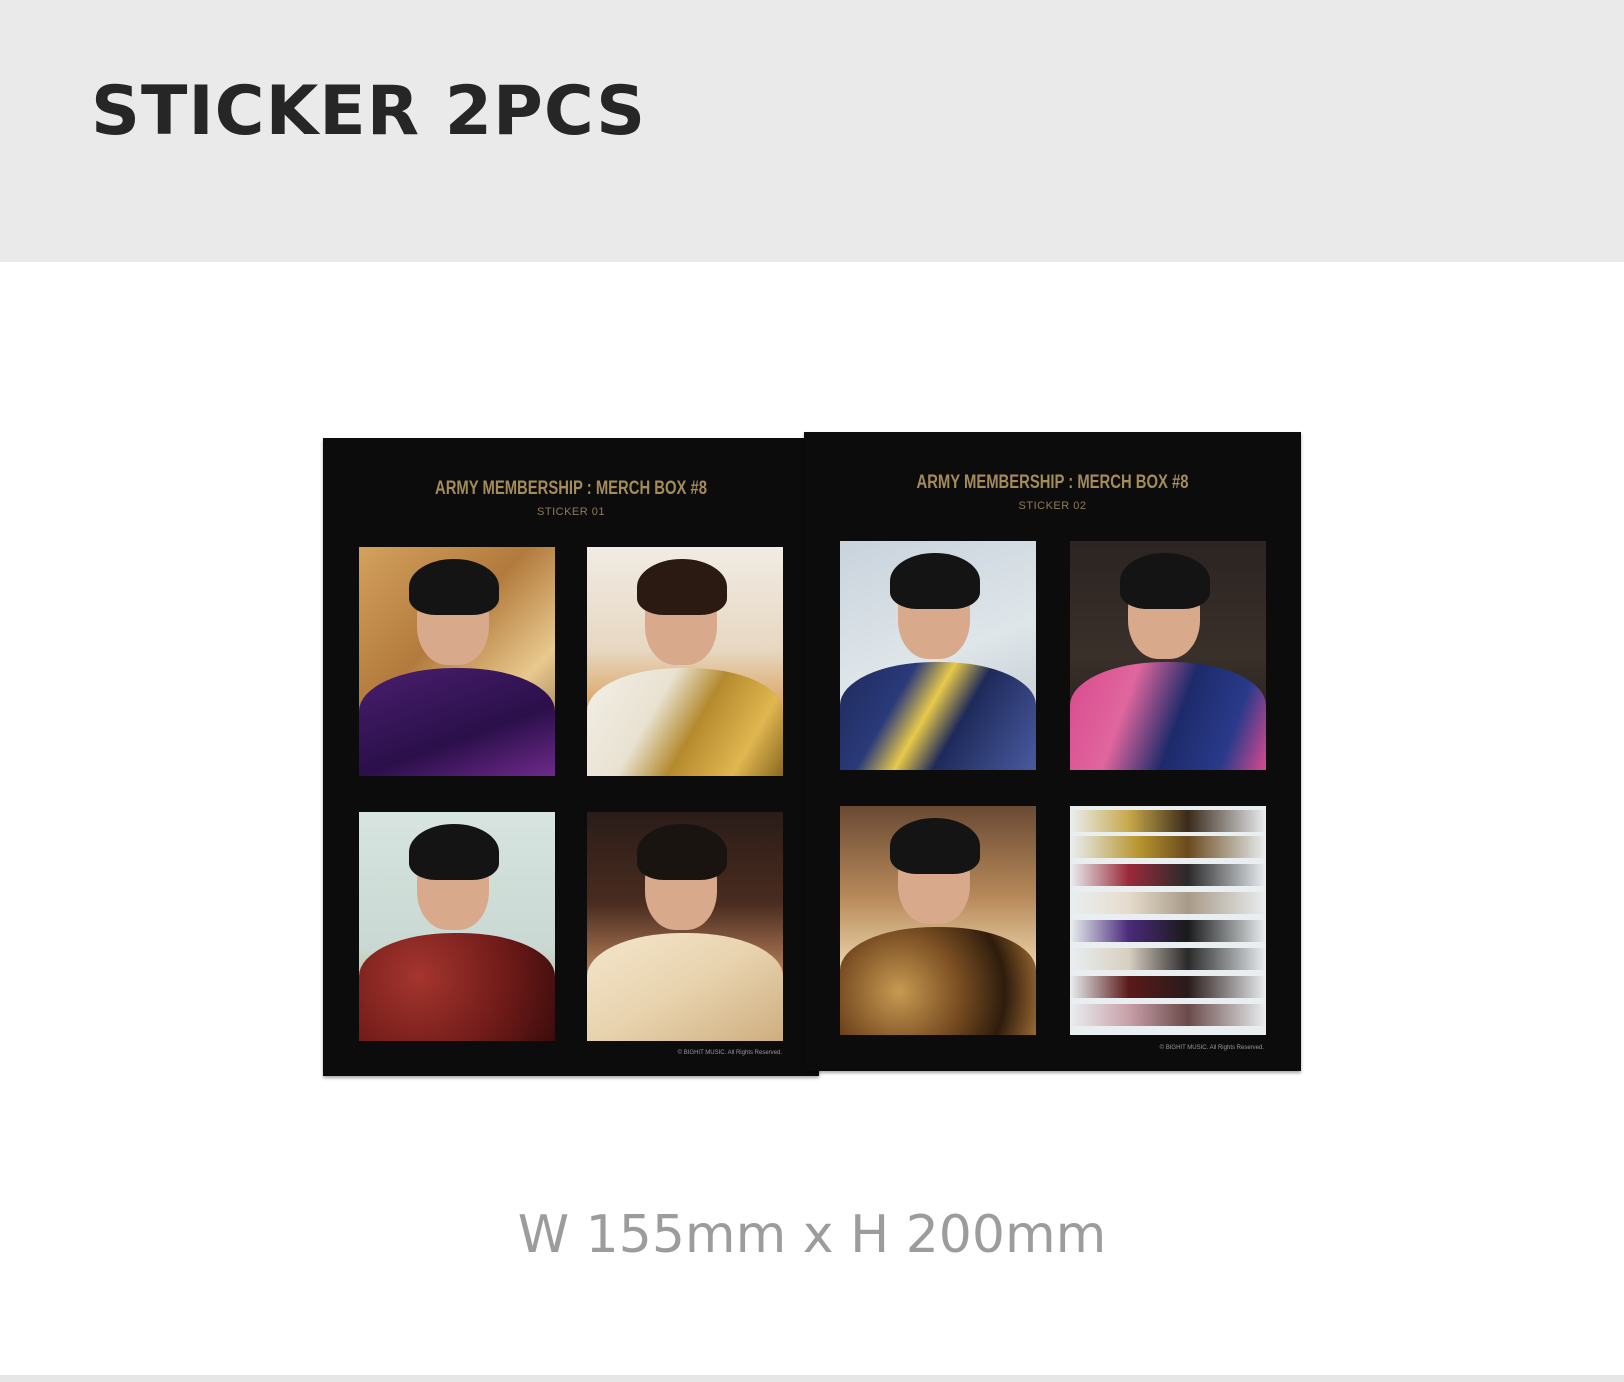 The height and width of the screenshot is (1382, 1624). What do you see at coordinates (1052, 506) in the screenshot?
I see `sheet-subtitle: STICKER 02` at bounding box center [1052, 506].